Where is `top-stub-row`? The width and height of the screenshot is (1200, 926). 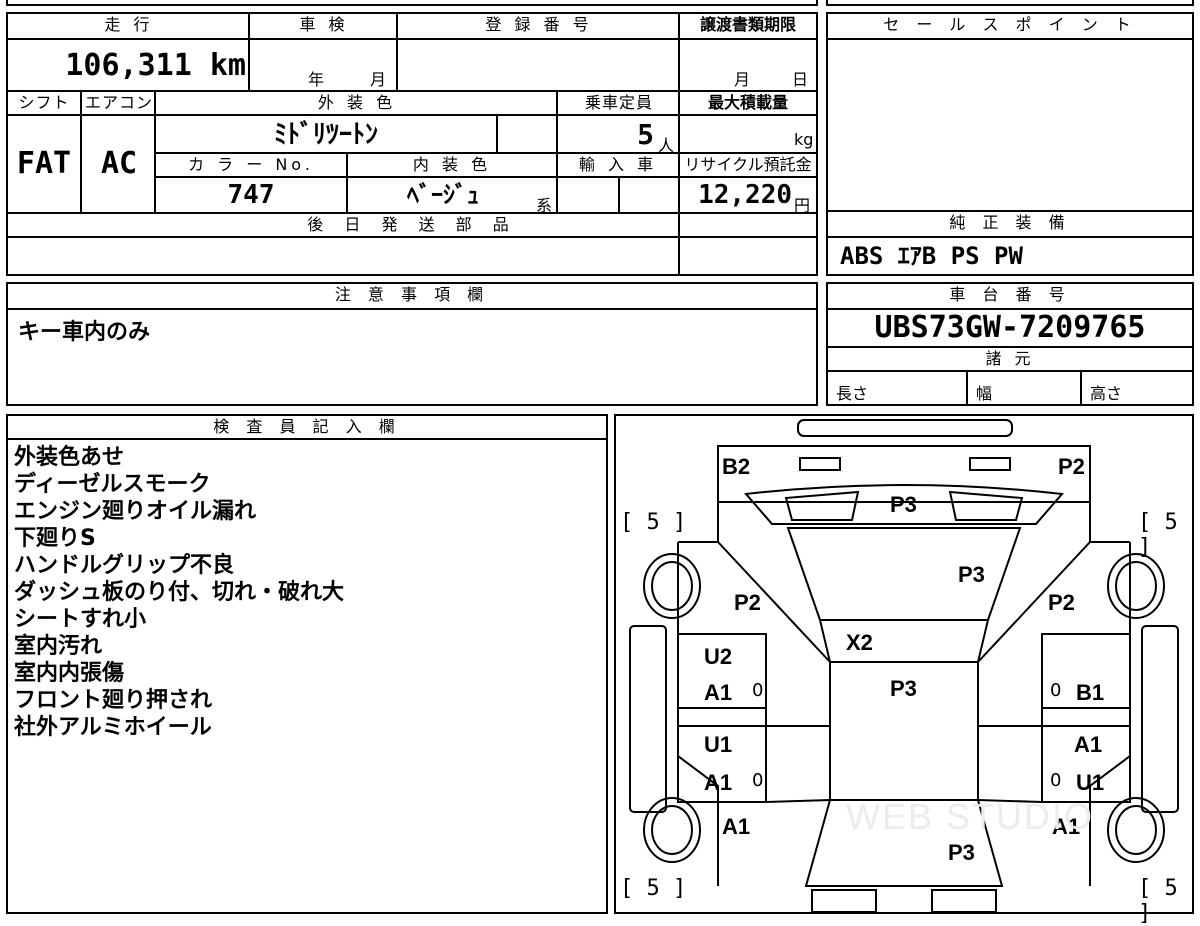
top-stub-row is located at coordinates (412, 3).